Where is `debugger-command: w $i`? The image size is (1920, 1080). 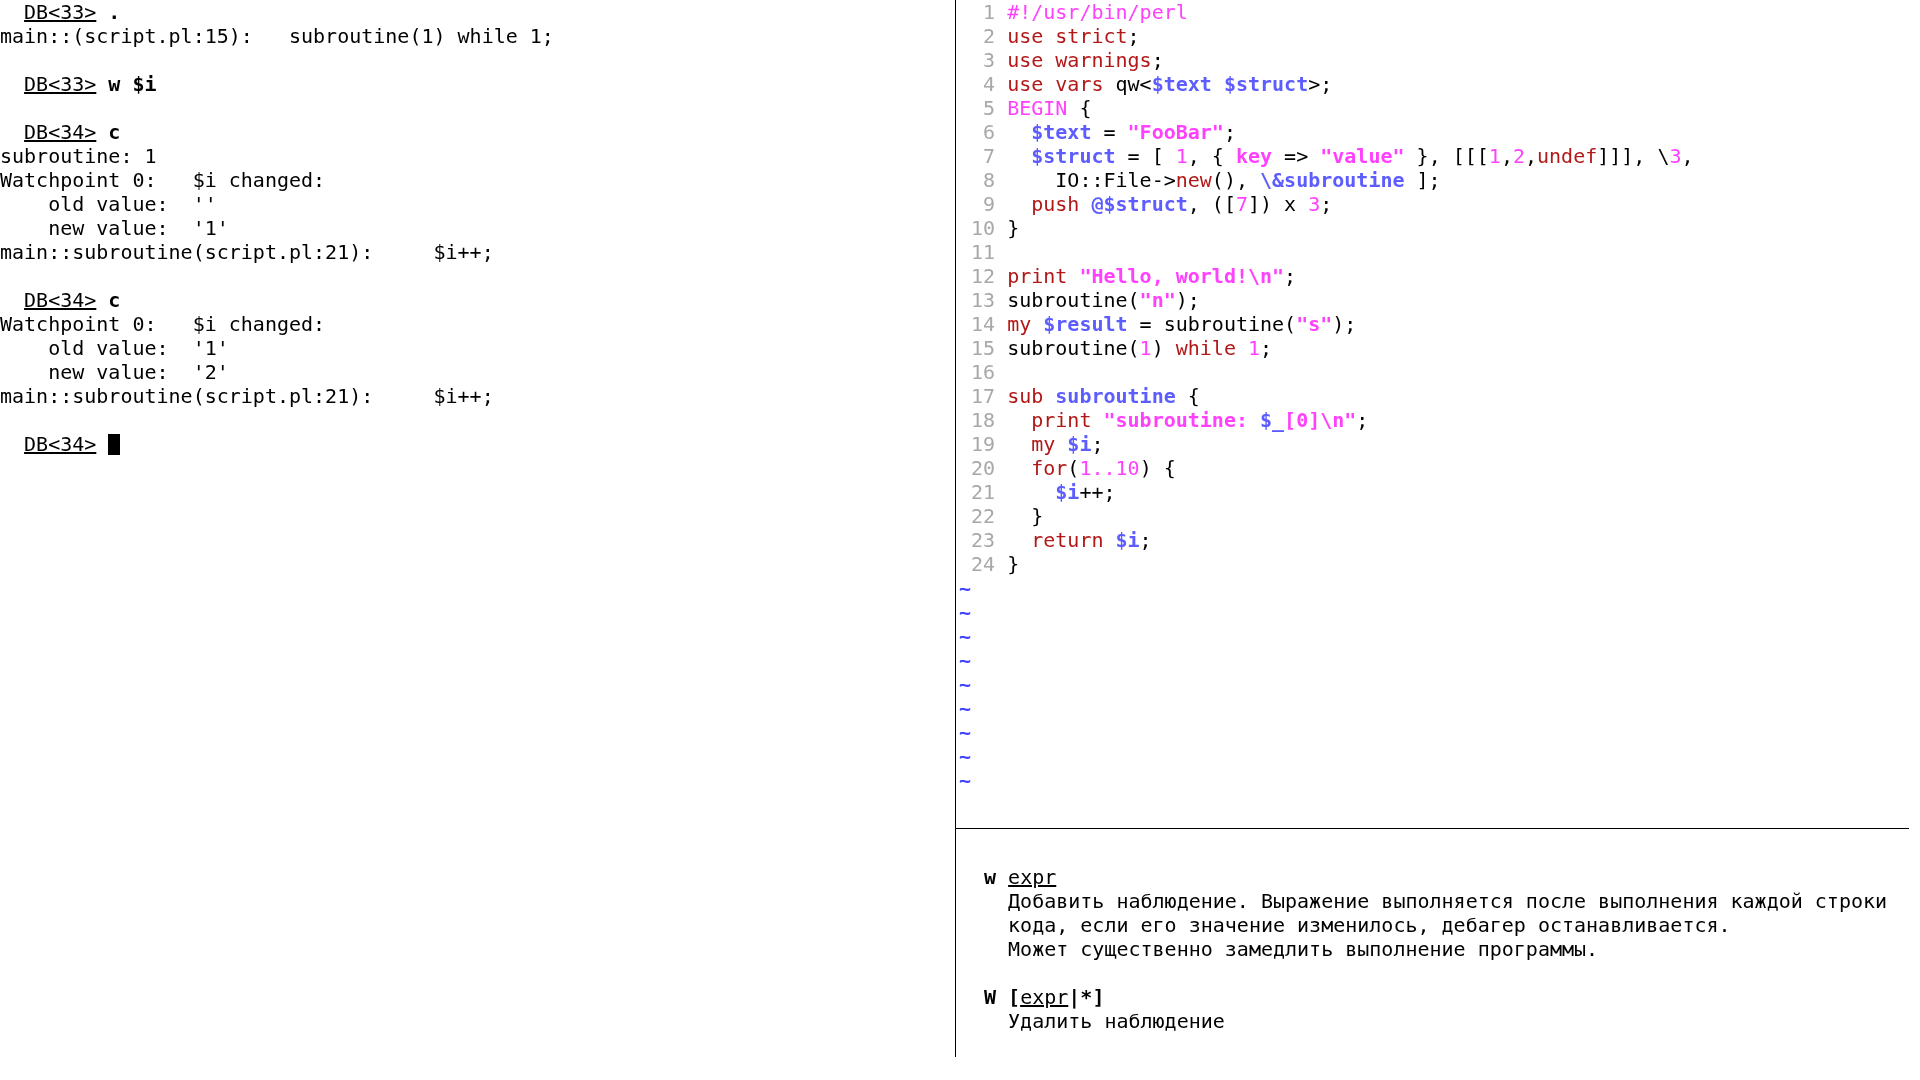 debugger-command: w $i is located at coordinates (132, 84).